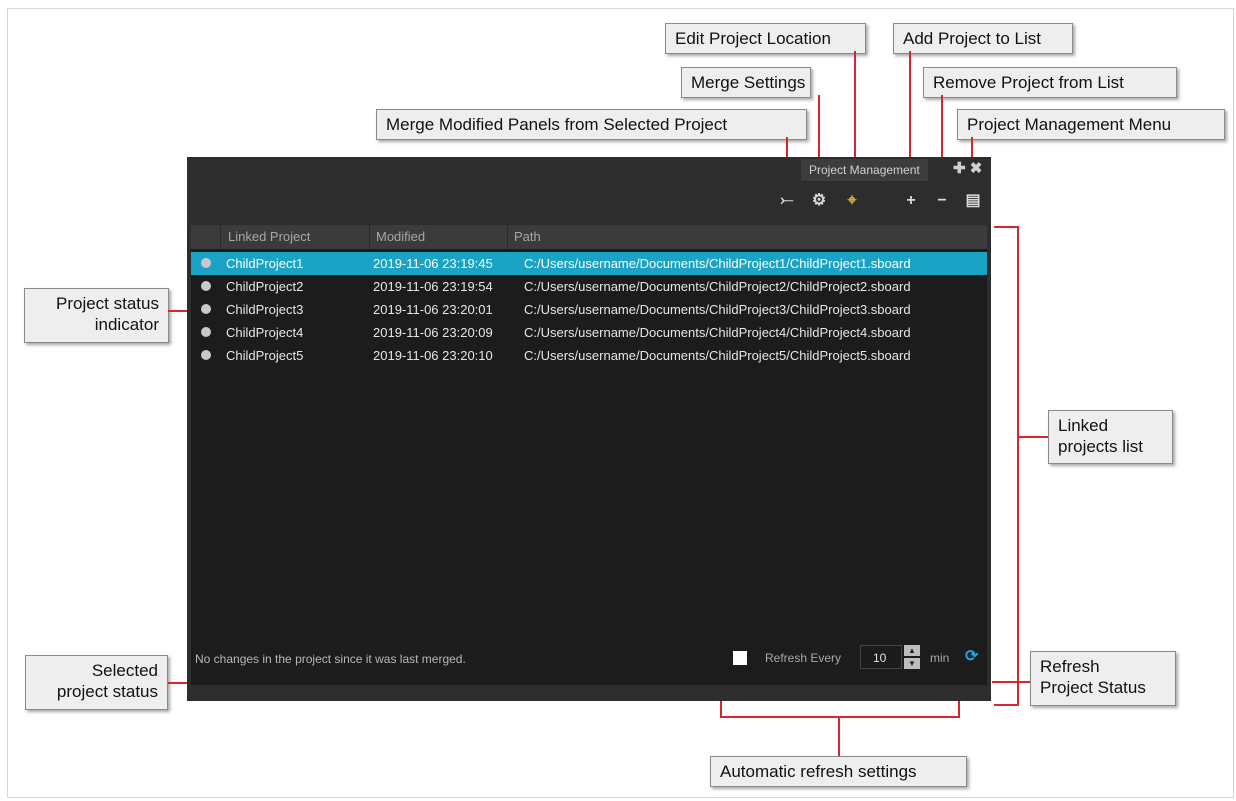 The image size is (1236, 801). Describe the element at coordinates (433, 263) in the screenshot. I see `modified-date: 2019-11-06 23:19:45` at that location.